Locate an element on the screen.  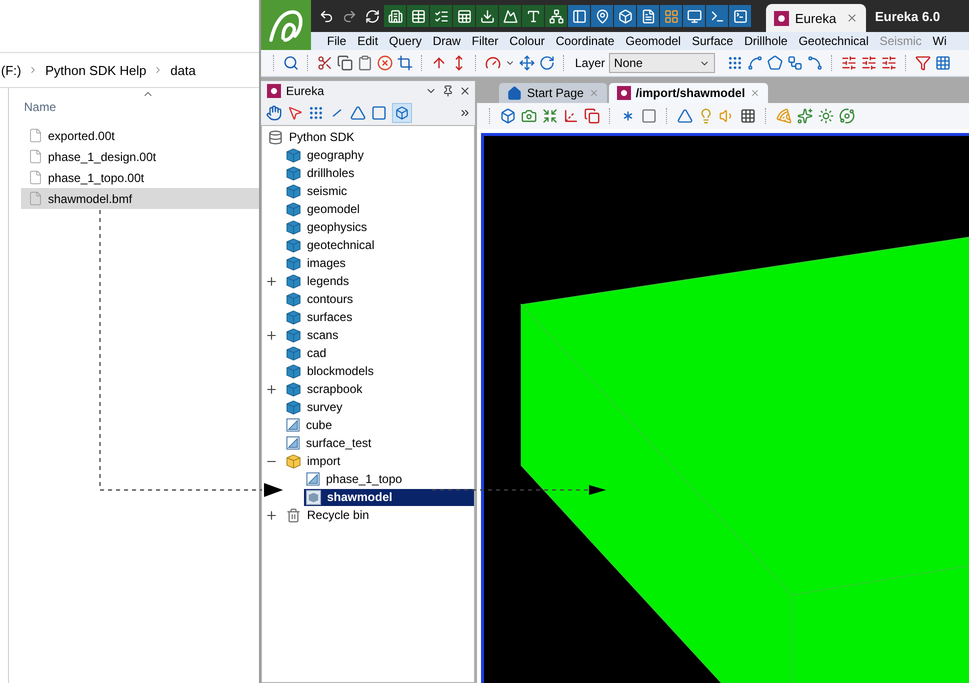
search-icon is located at coordinates (291, 63).